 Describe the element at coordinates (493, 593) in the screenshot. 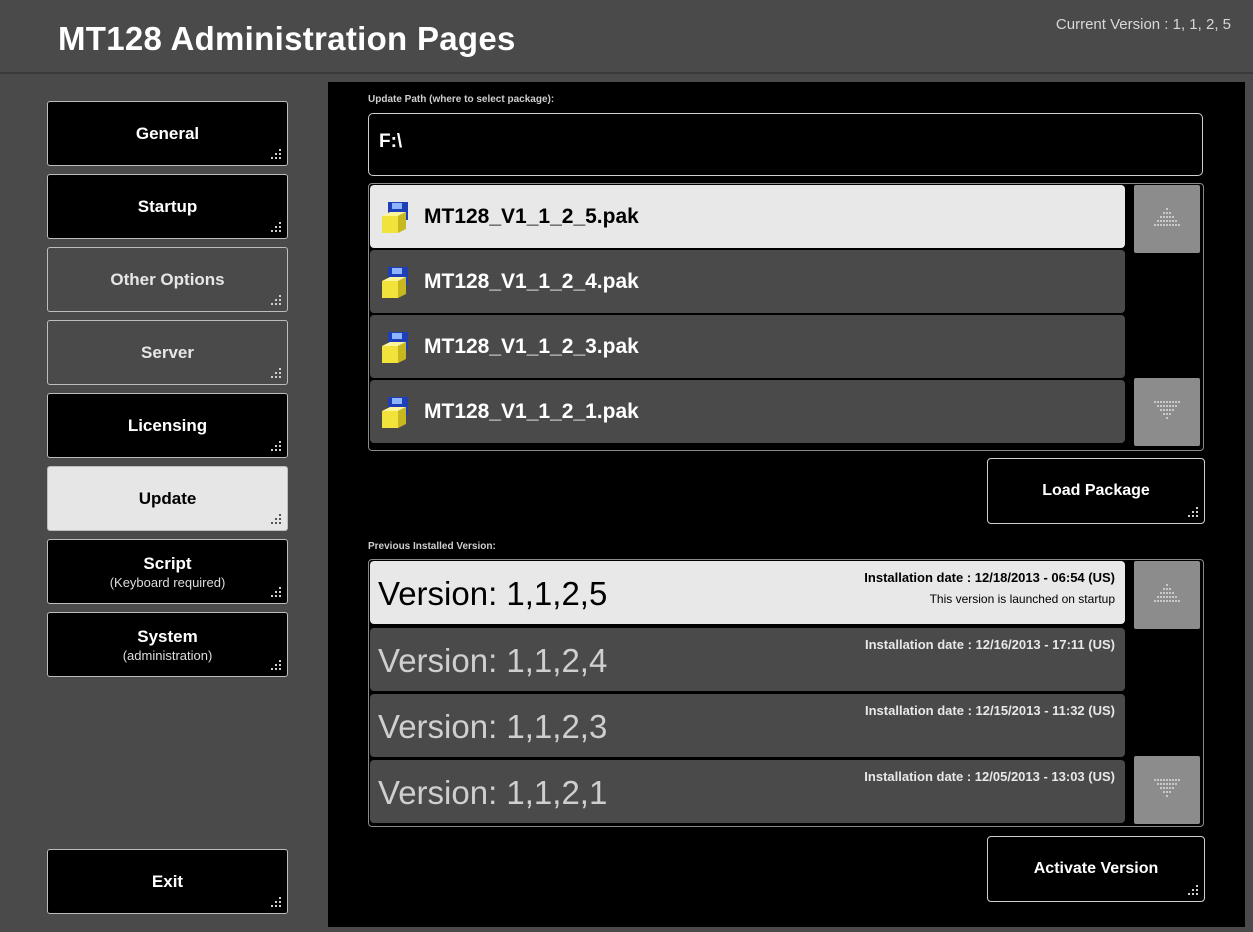

I see `version-name: Version: 1,1,2,5` at that location.